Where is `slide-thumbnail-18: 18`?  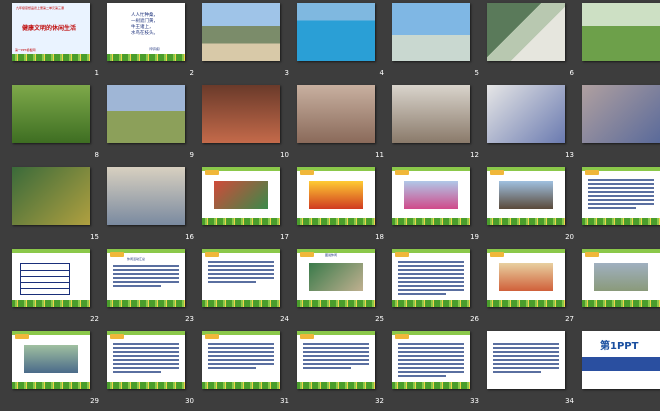
slide-thumbnail-18: 18 is located at coordinates (344, 207).